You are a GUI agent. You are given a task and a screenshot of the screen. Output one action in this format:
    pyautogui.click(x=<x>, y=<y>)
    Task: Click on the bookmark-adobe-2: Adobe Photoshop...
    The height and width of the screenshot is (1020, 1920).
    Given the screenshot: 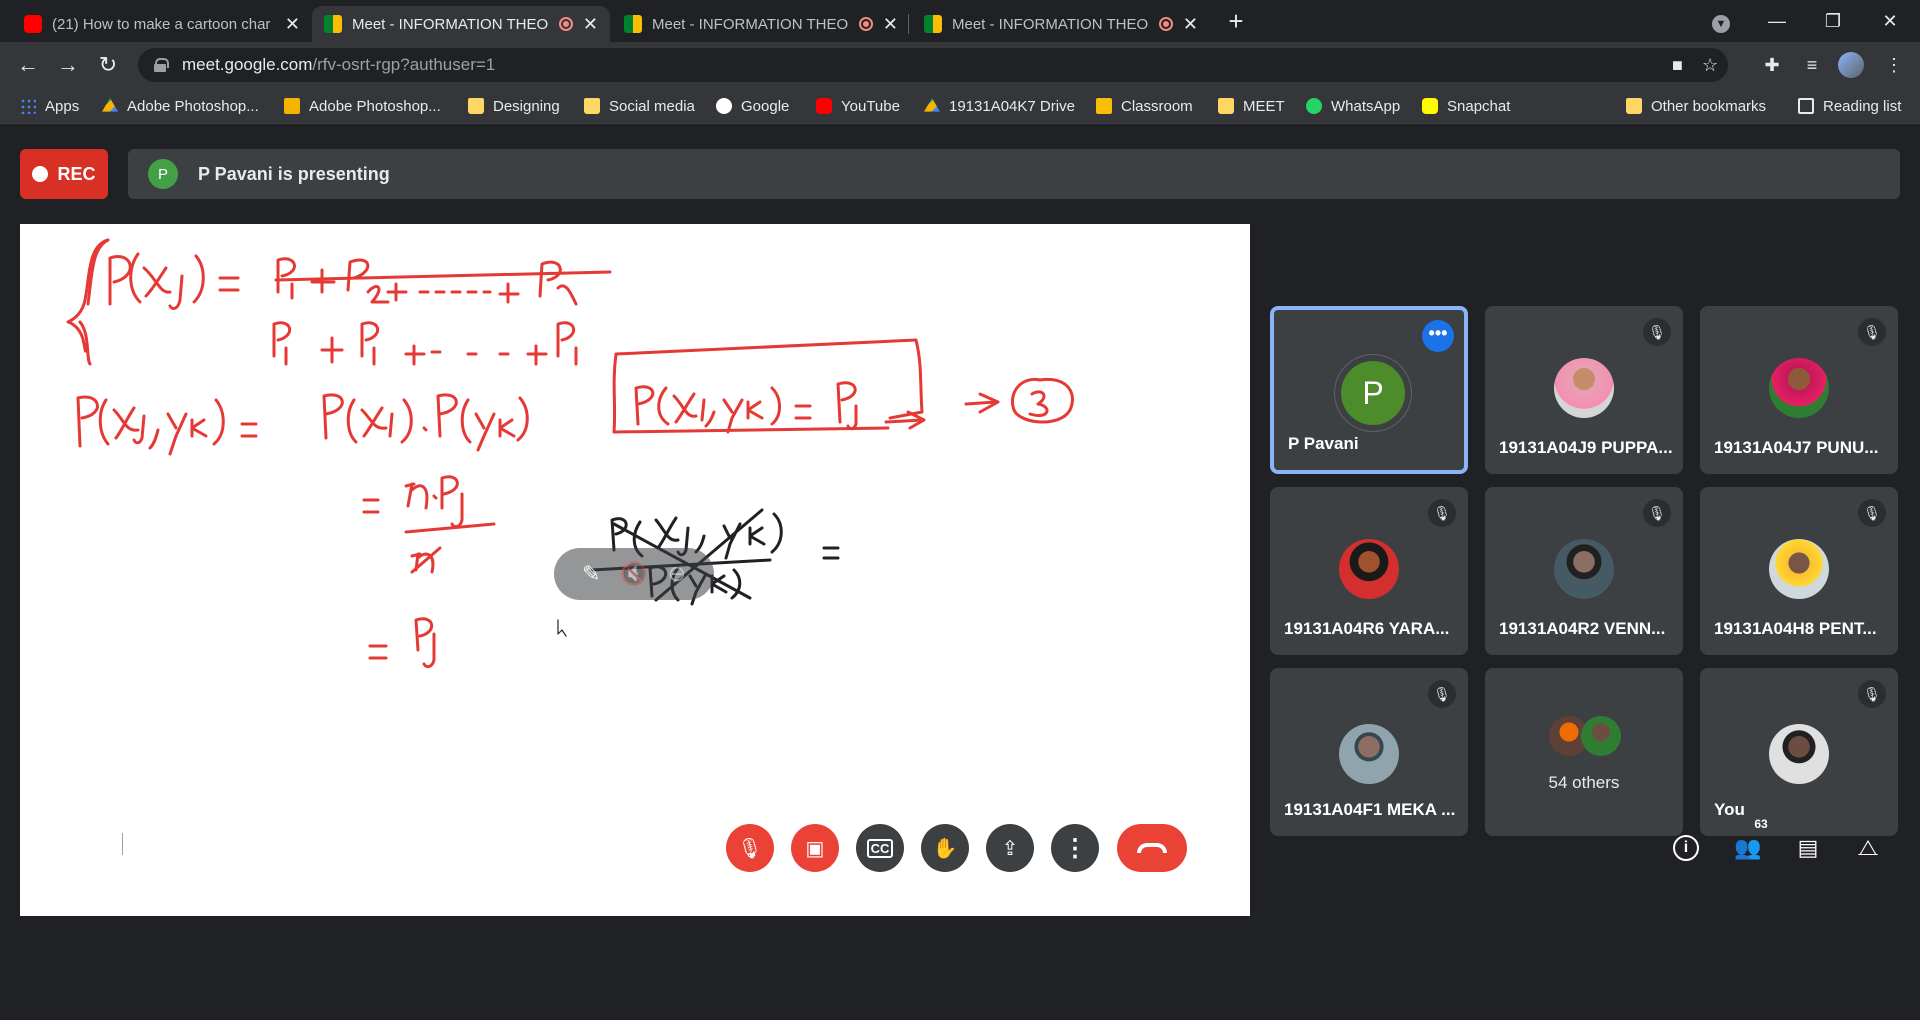 What is the action you would take?
    pyautogui.click(x=362, y=106)
    